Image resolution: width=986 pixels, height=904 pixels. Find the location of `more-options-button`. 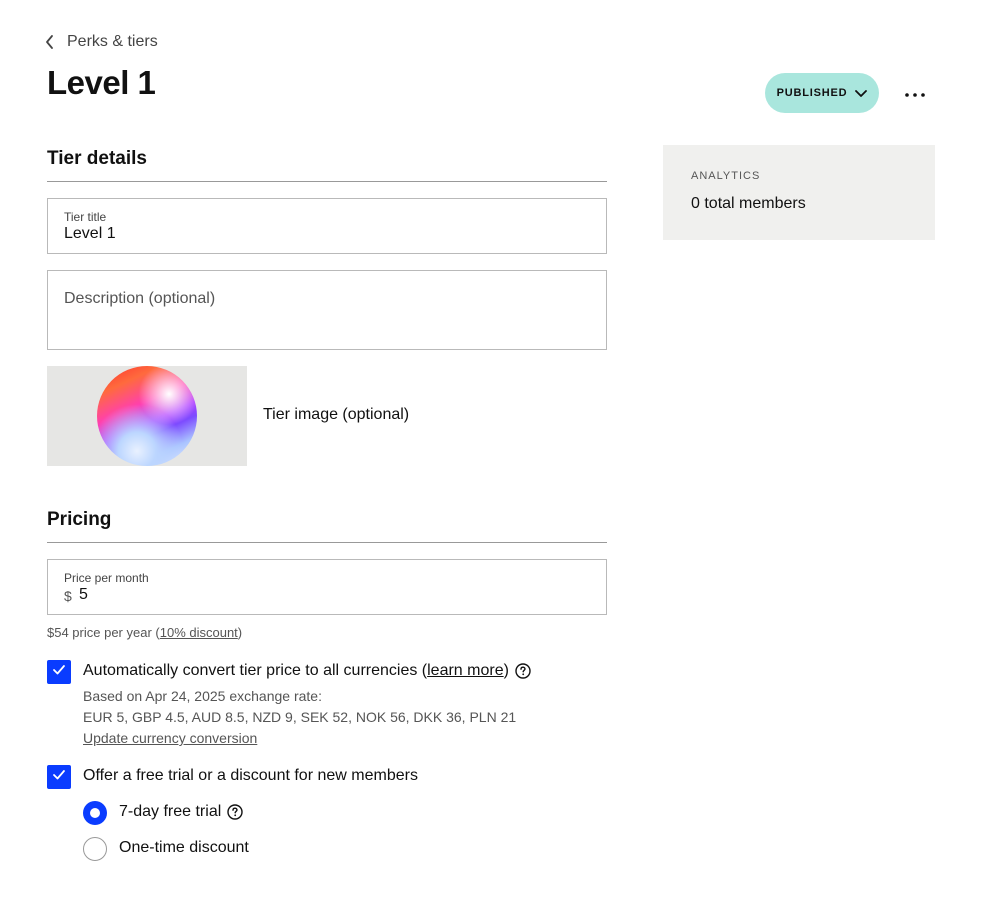

more-options-button is located at coordinates (915, 93).